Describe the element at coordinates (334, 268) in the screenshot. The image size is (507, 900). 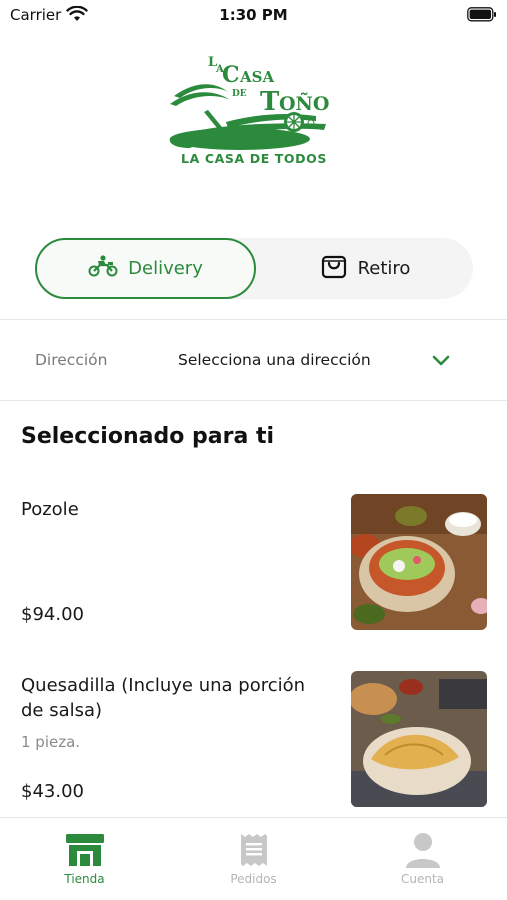
I see `shopping-bag-icon` at that location.